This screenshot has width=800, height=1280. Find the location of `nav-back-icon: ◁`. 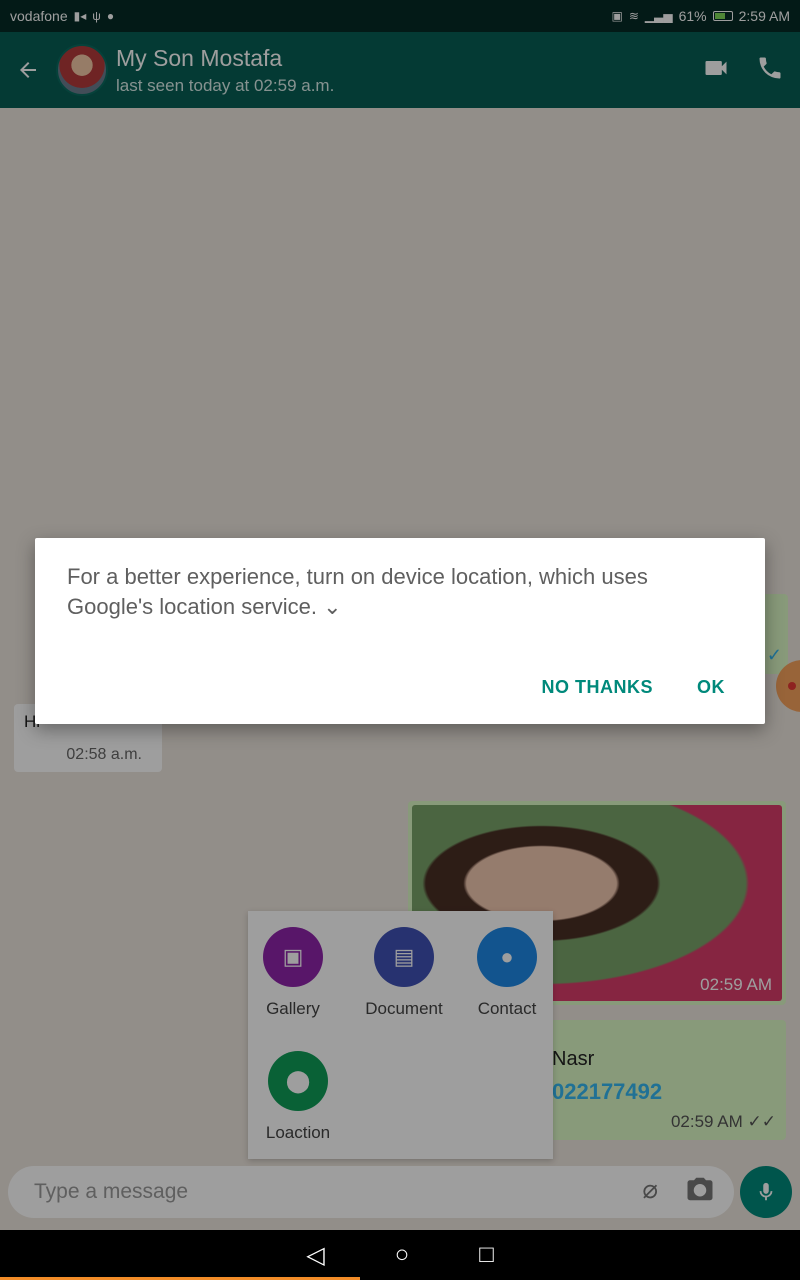

nav-back-icon: ◁ is located at coordinates (315, 1255).